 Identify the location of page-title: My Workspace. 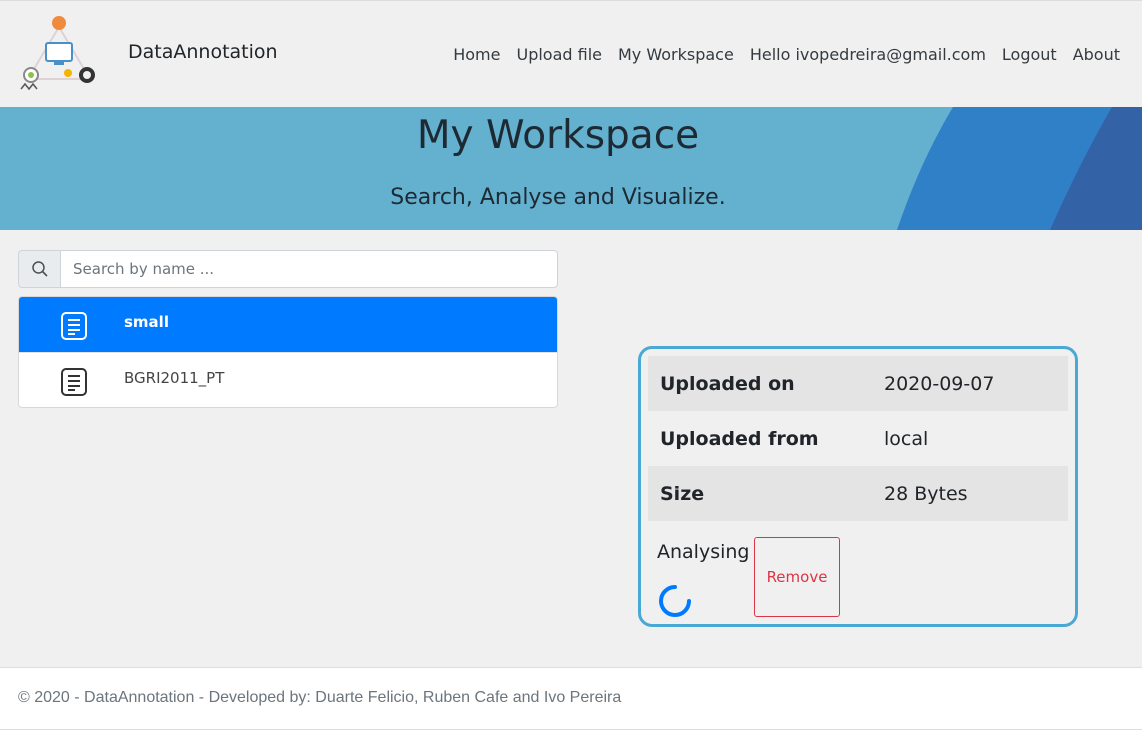
(558, 135).